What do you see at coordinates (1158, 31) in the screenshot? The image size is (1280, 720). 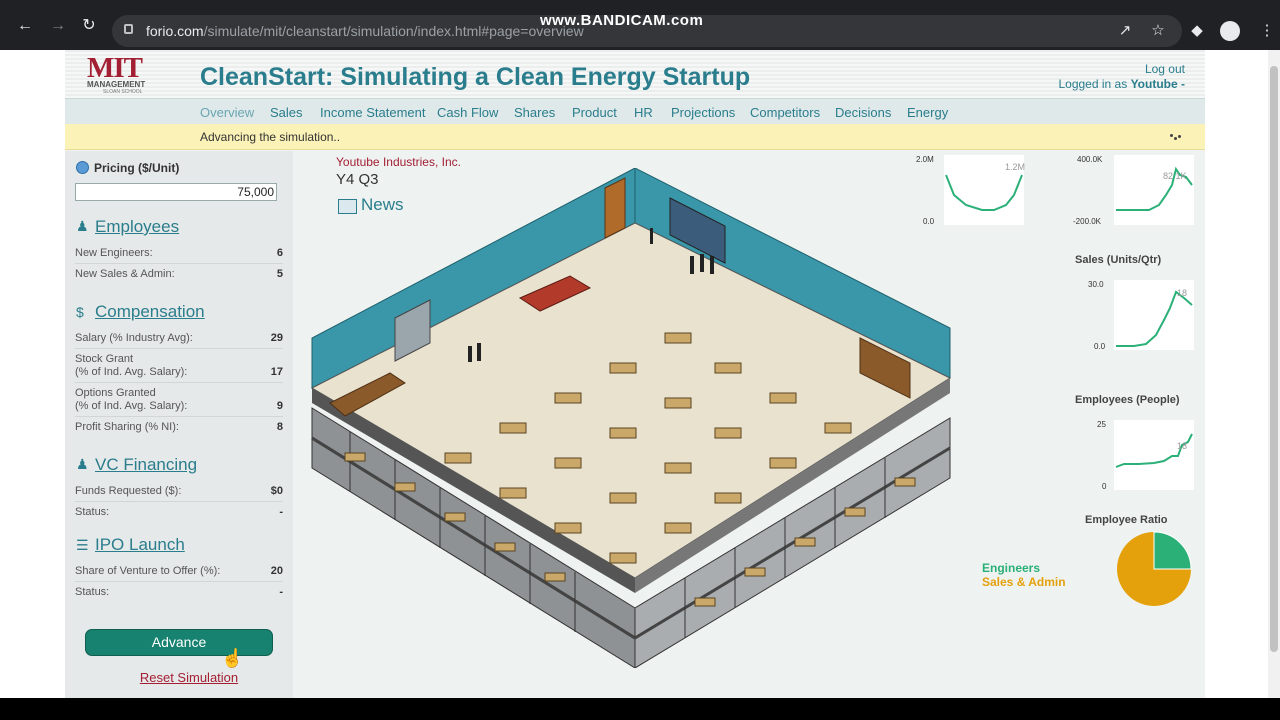 I see `bookmark-star-icon: ☆` at bounding box center [1158, 31].